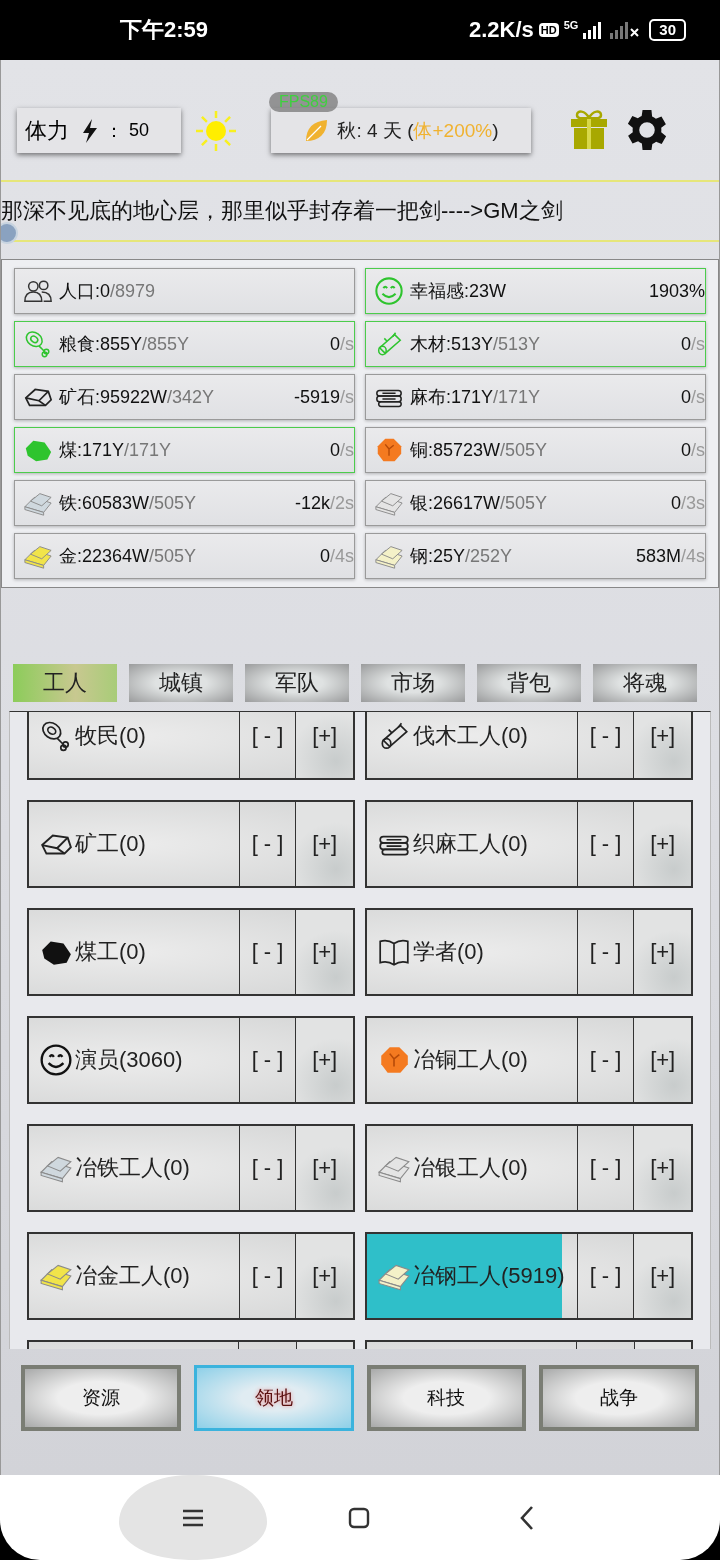  What do you see at coordinates (517, 344) in the screenshot?
I see `resource-capacity: /513Y` at bounding box center [517, 344].